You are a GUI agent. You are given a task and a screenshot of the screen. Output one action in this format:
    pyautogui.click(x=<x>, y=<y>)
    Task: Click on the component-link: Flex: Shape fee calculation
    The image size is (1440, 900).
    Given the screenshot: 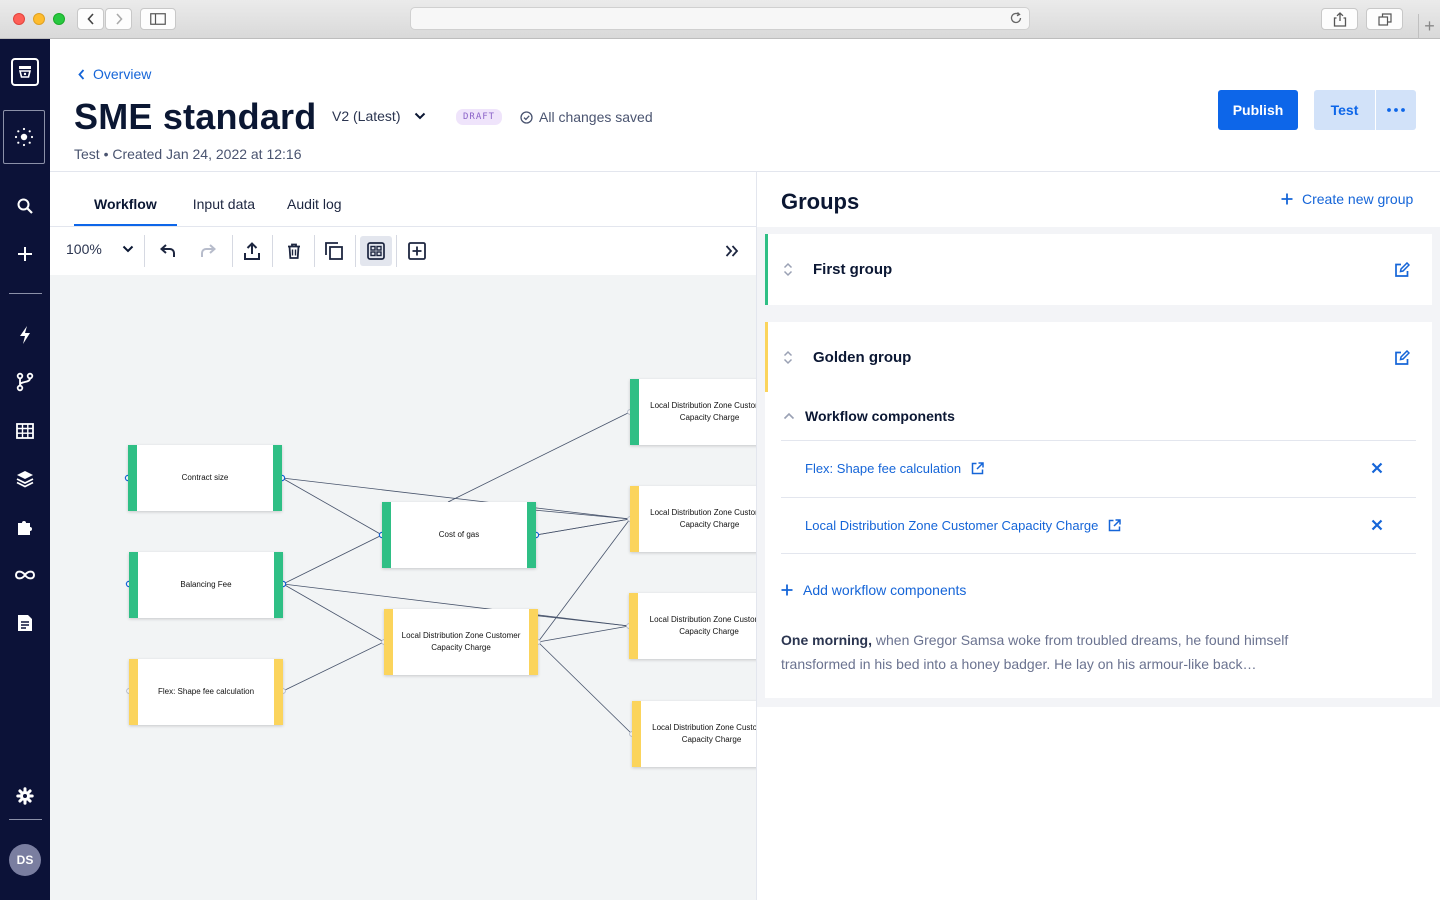 What is the action you would take?
    pyautogui.click(x=894, y=468)
    